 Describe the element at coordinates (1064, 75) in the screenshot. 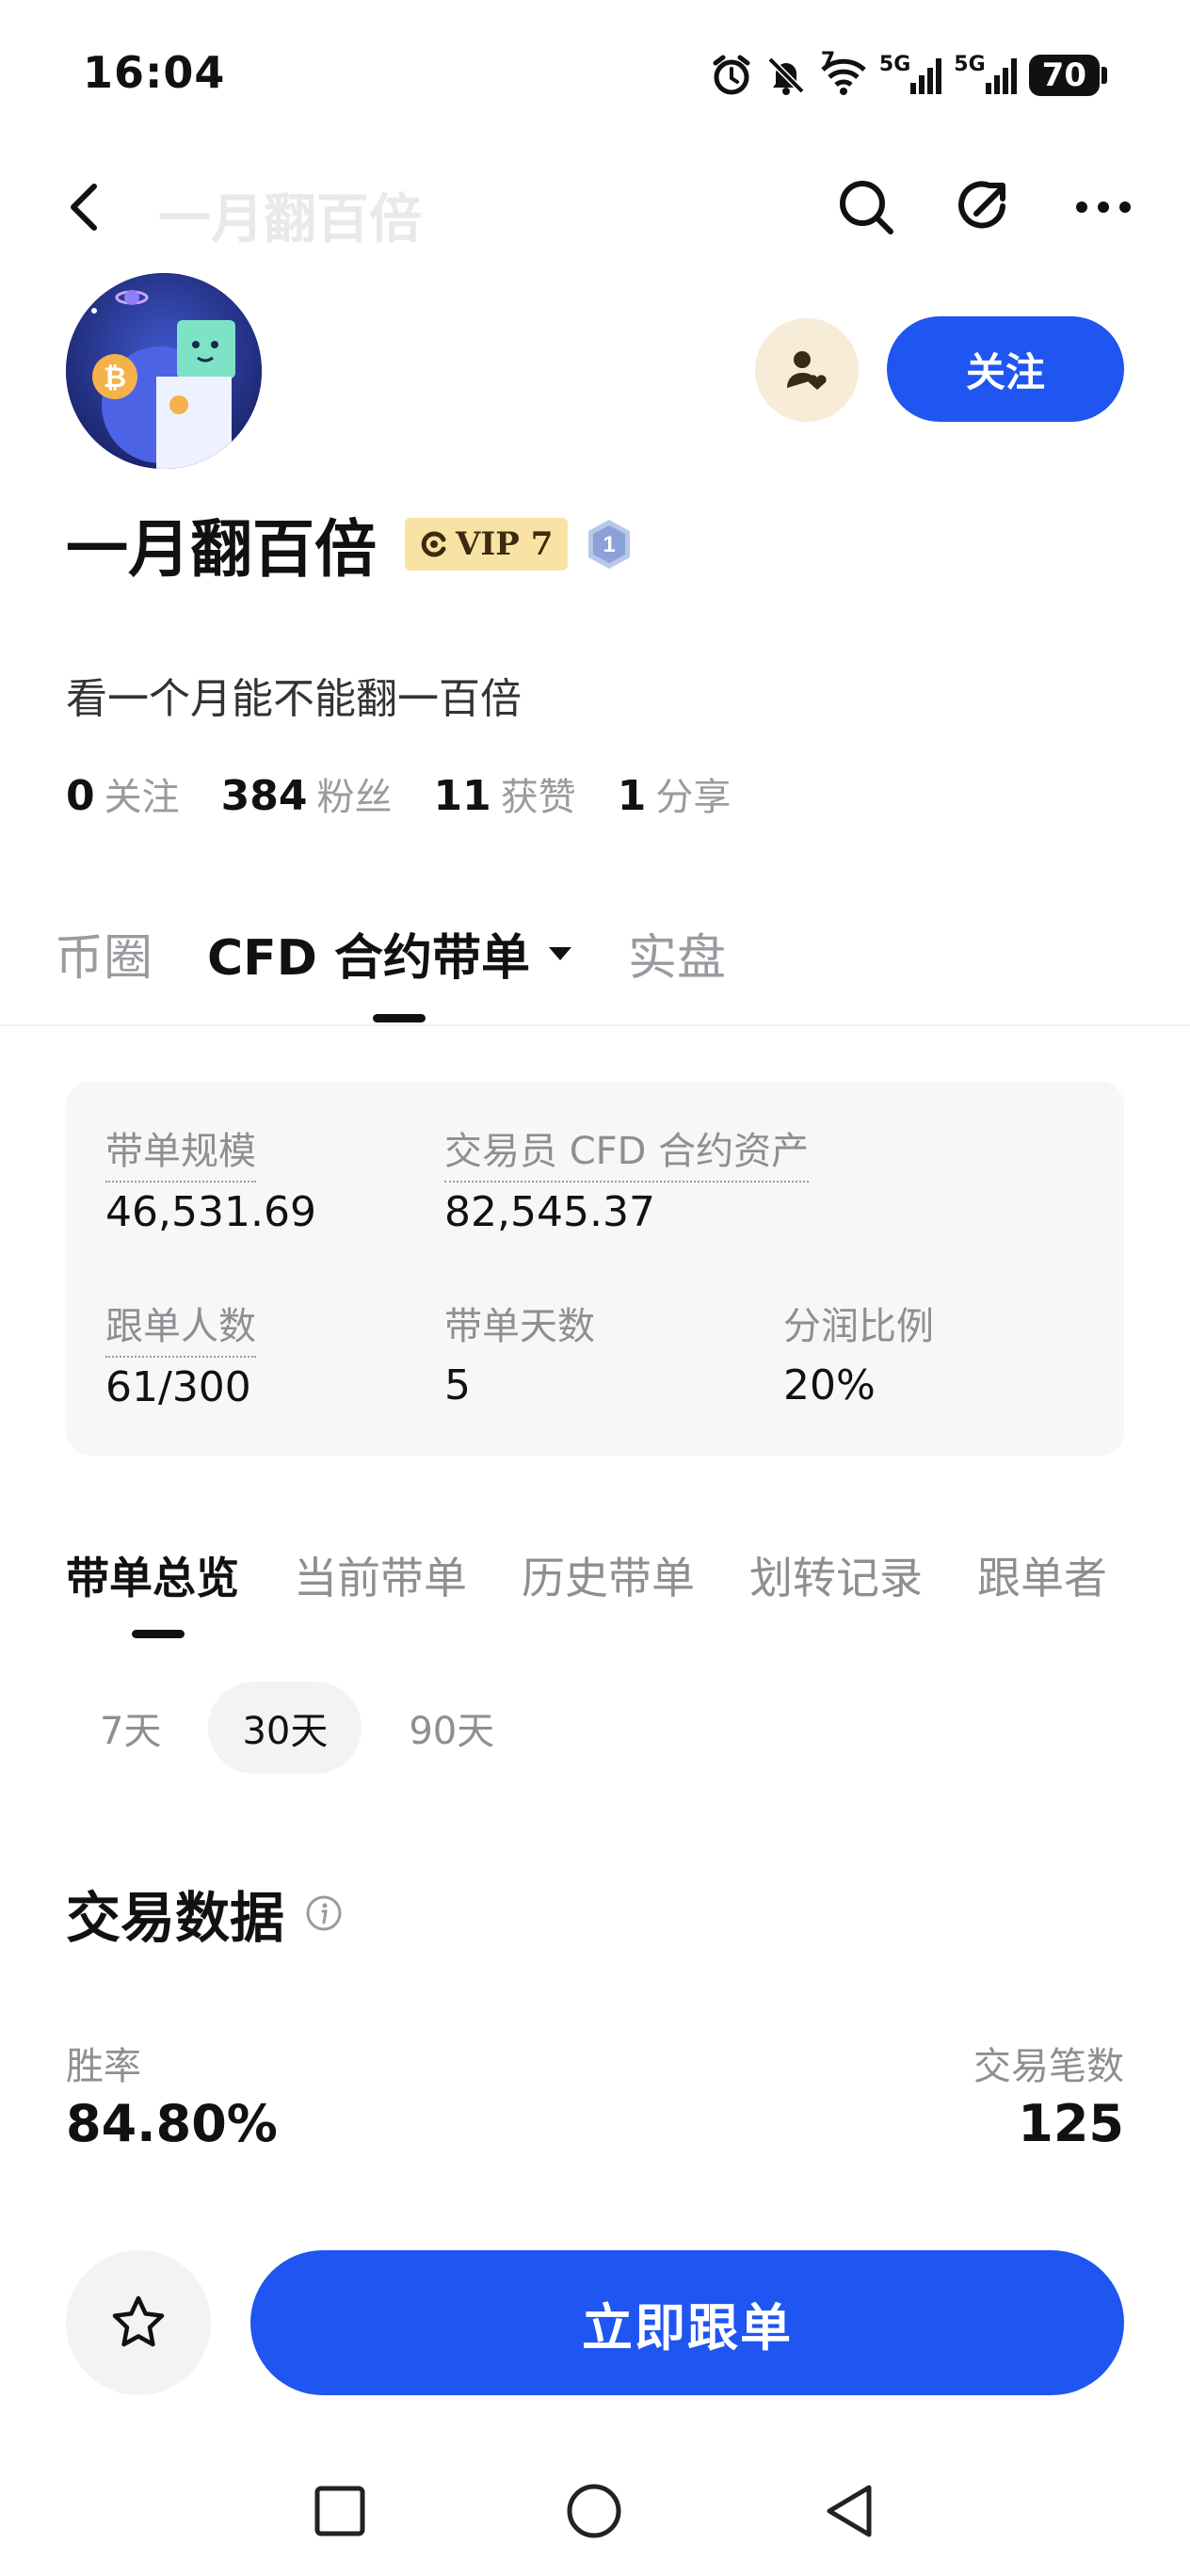

I see `battery-level: 70` at that location.